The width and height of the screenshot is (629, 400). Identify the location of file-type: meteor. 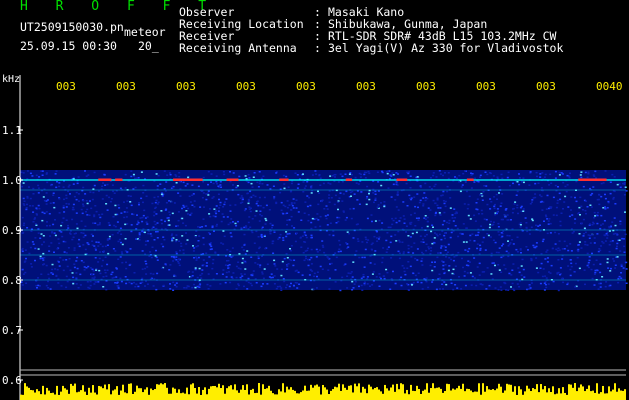
(145, 32).